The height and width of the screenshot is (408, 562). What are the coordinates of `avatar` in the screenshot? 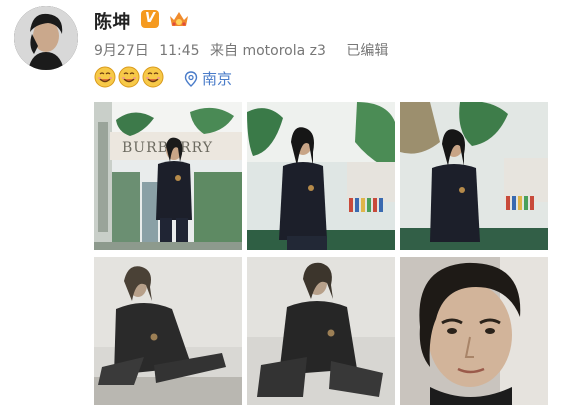 It's located at (46, 38).